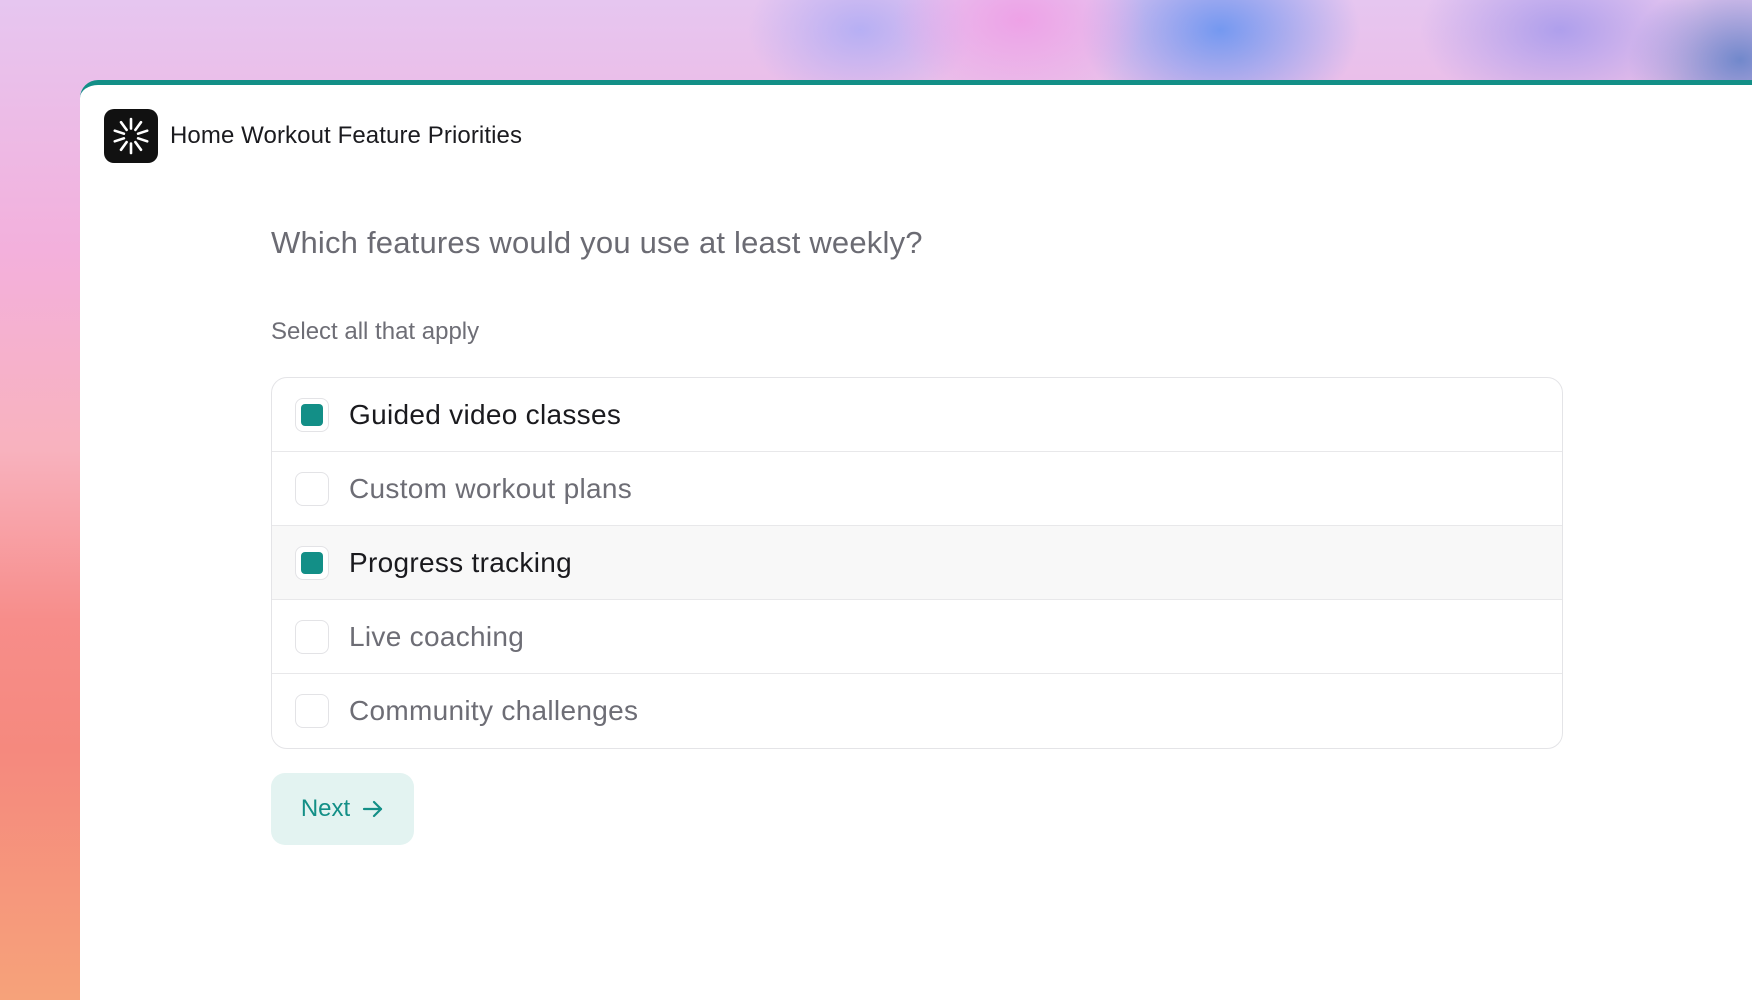  What do you see at coordinates (494, 710) in the screenshot?
I see `option-label: Community challenges` at bounding box center [494, 710].